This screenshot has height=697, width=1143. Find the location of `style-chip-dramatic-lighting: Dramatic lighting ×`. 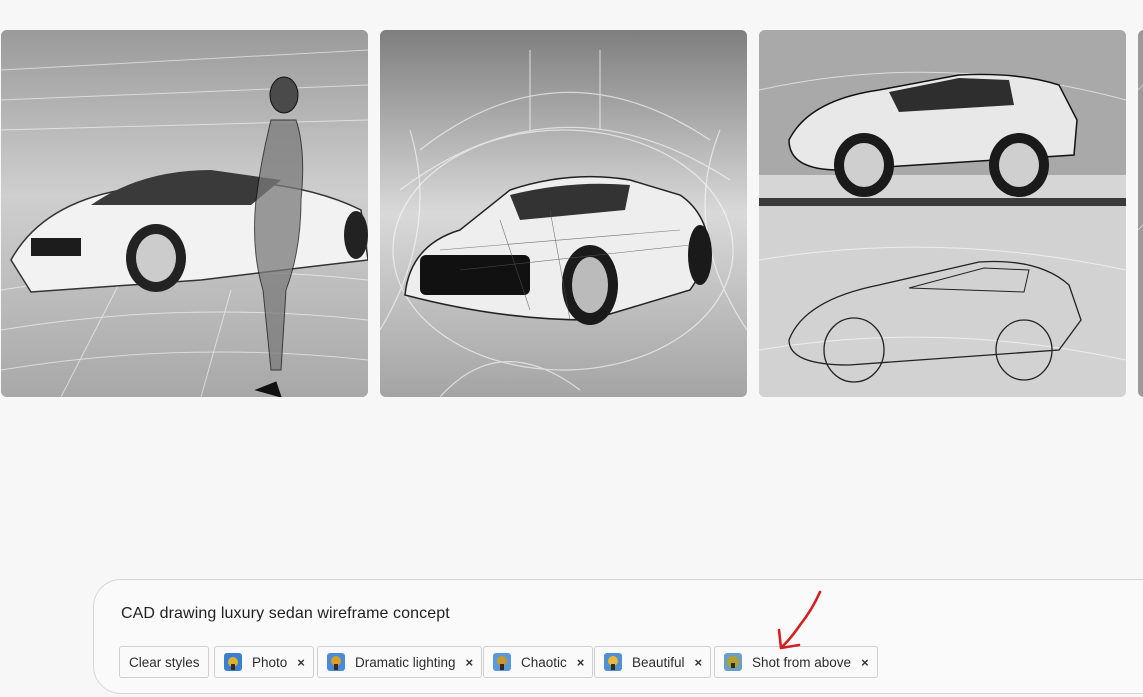

style-chip-dramatic-lighting: Dramatic lighting × is located at coordinates (400, 662).